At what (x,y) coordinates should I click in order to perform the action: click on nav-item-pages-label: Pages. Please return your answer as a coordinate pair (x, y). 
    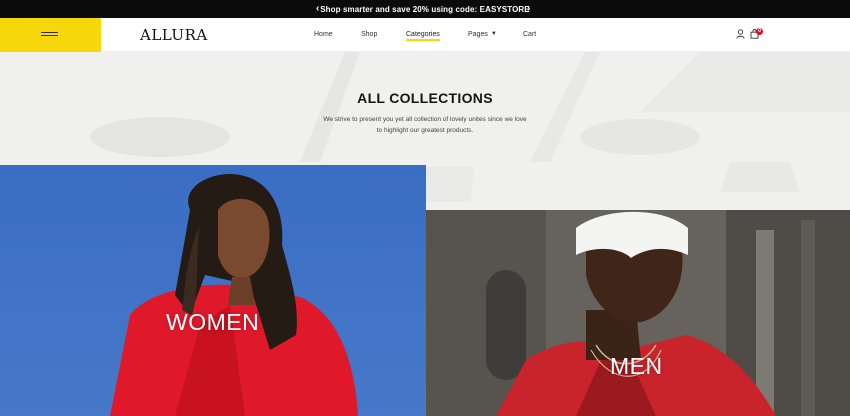
    Looking at the image, I should click on (478, 34).